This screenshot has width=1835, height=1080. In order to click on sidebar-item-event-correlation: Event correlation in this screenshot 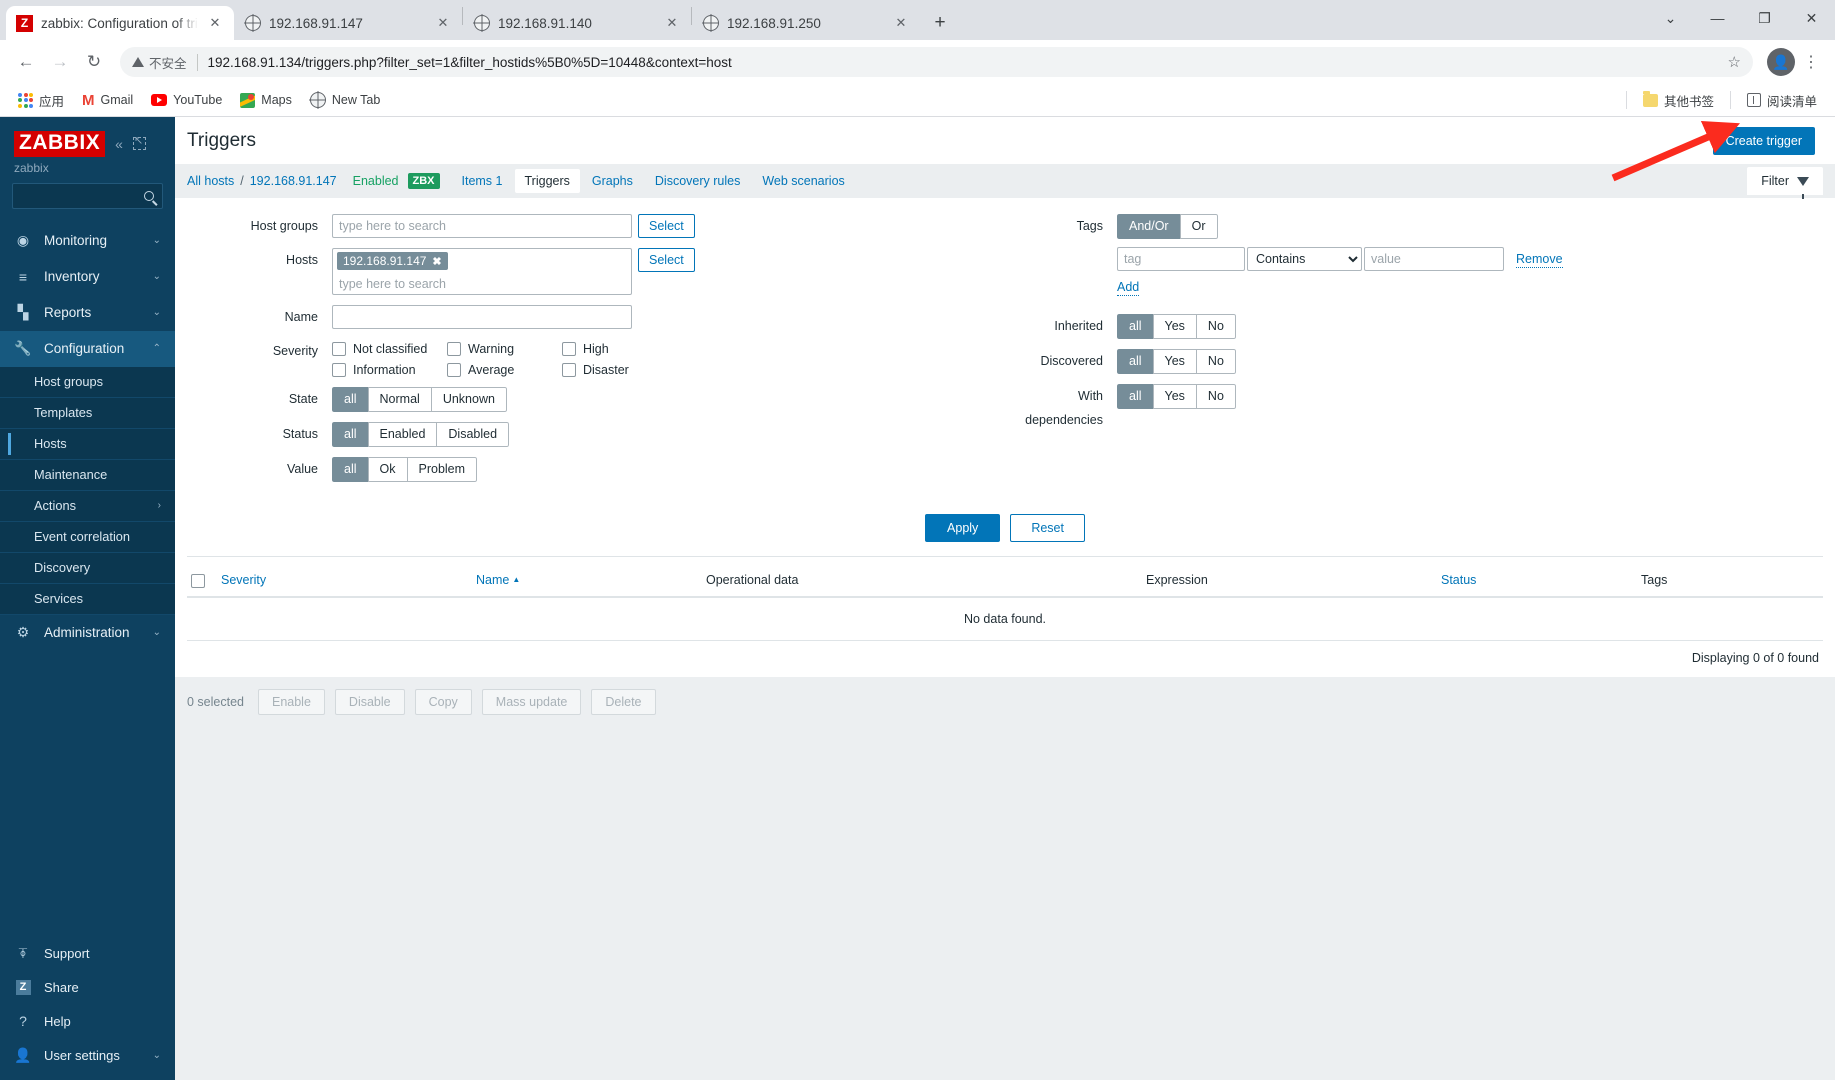, I will do `click(87, 537)`.